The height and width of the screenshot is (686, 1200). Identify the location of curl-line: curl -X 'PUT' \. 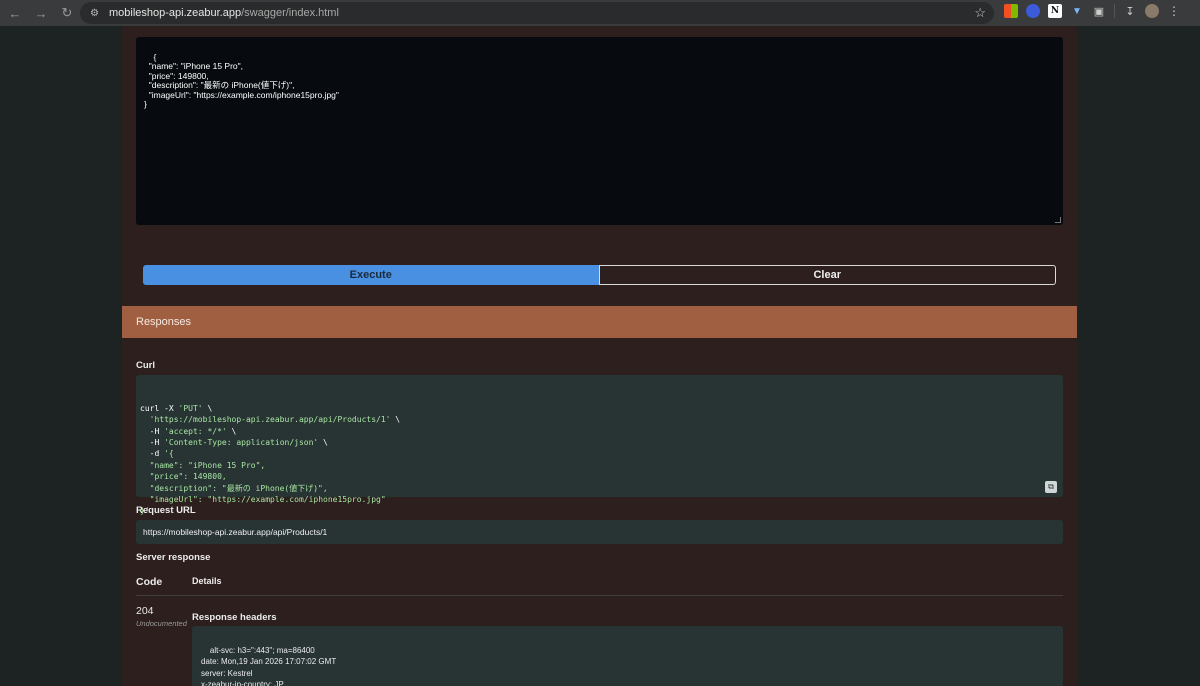
(599, 408).